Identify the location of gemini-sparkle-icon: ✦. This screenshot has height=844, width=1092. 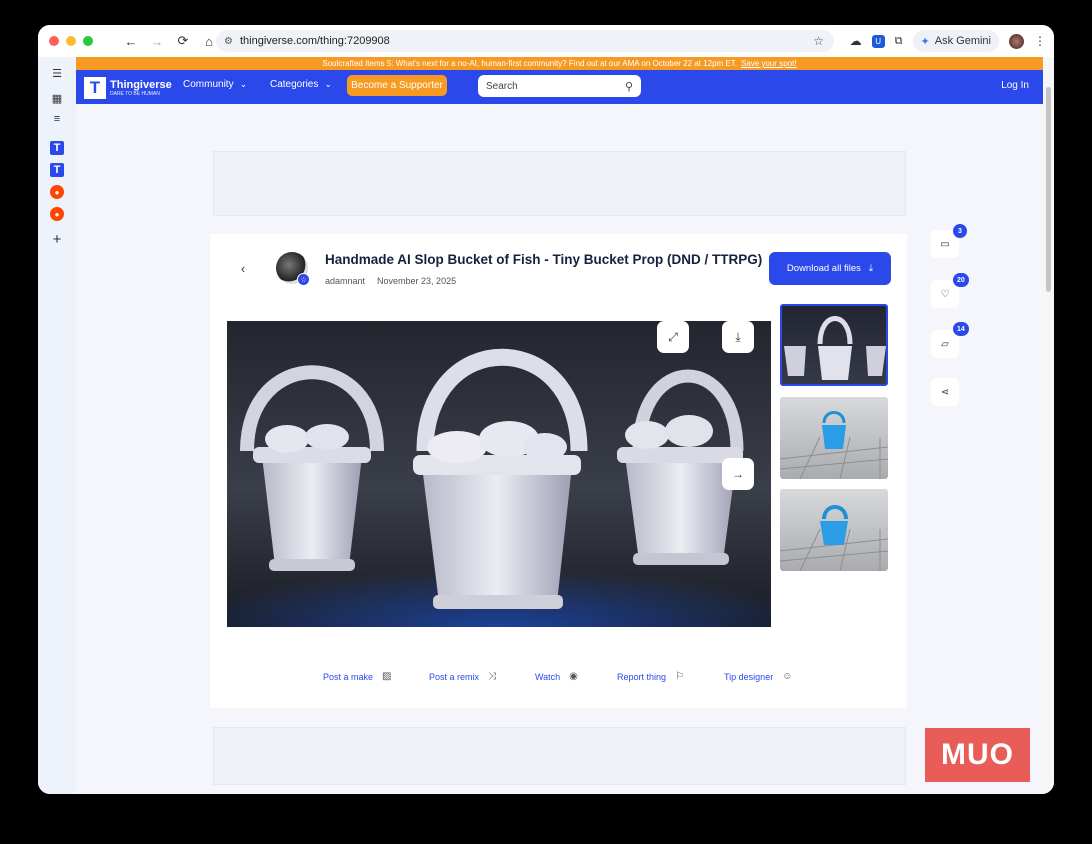
(925, 41).